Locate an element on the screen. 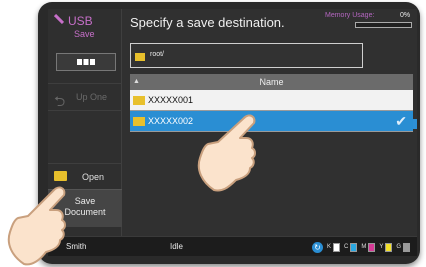  memory-usage-label: Memory Usage: is located at coordinates (350, 15).